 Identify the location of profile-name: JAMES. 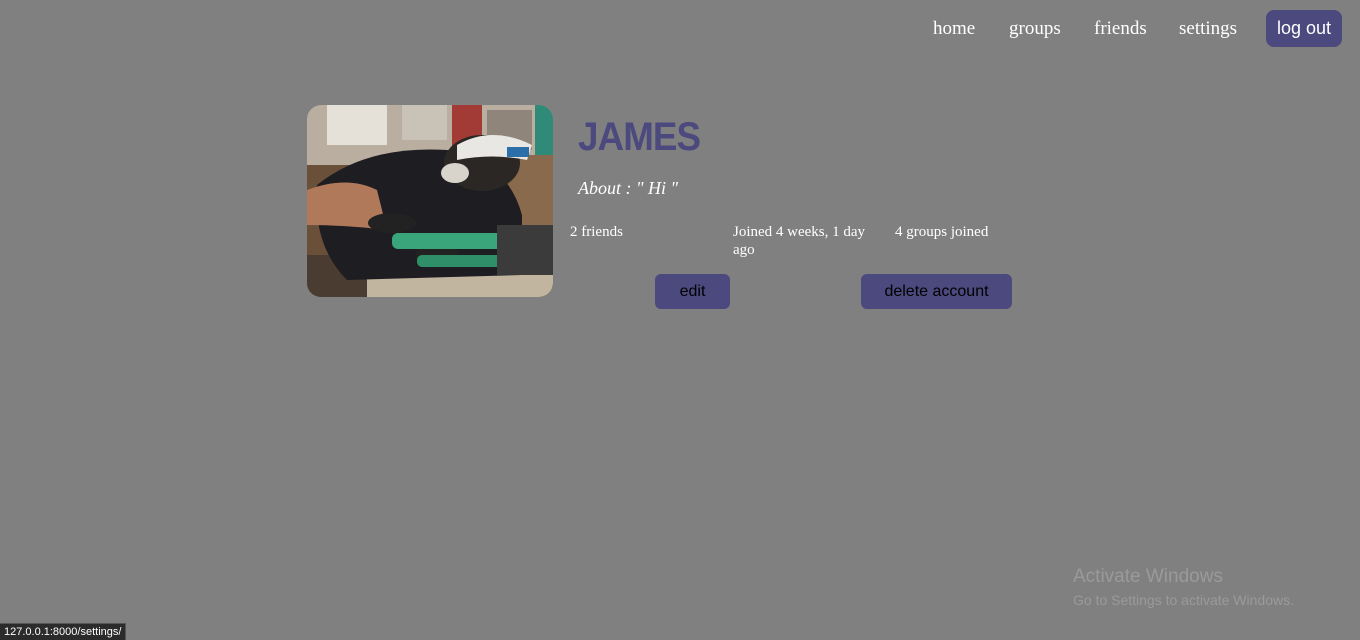
(639, 137).